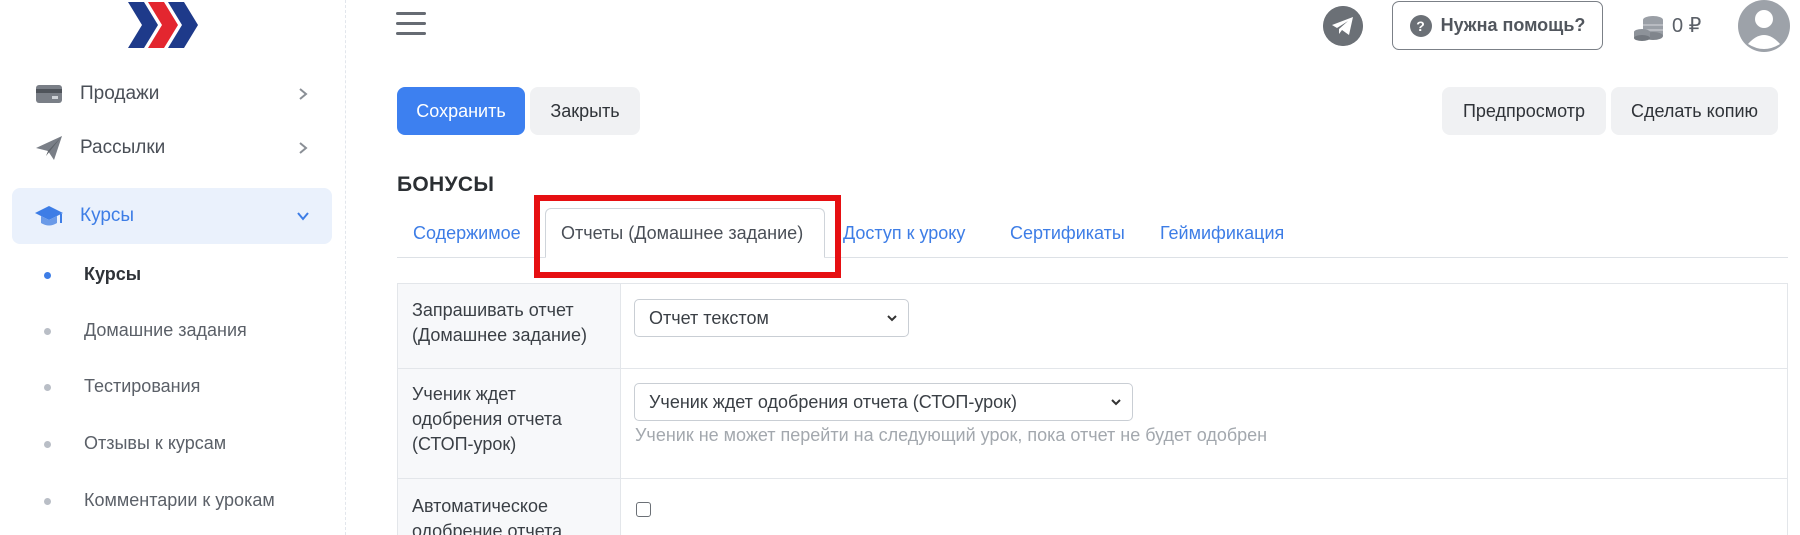  What do you see at coordinates (467, 233) in the screenshot?
I see `tab-content: Содержимое` at bounding box center [467, 233].